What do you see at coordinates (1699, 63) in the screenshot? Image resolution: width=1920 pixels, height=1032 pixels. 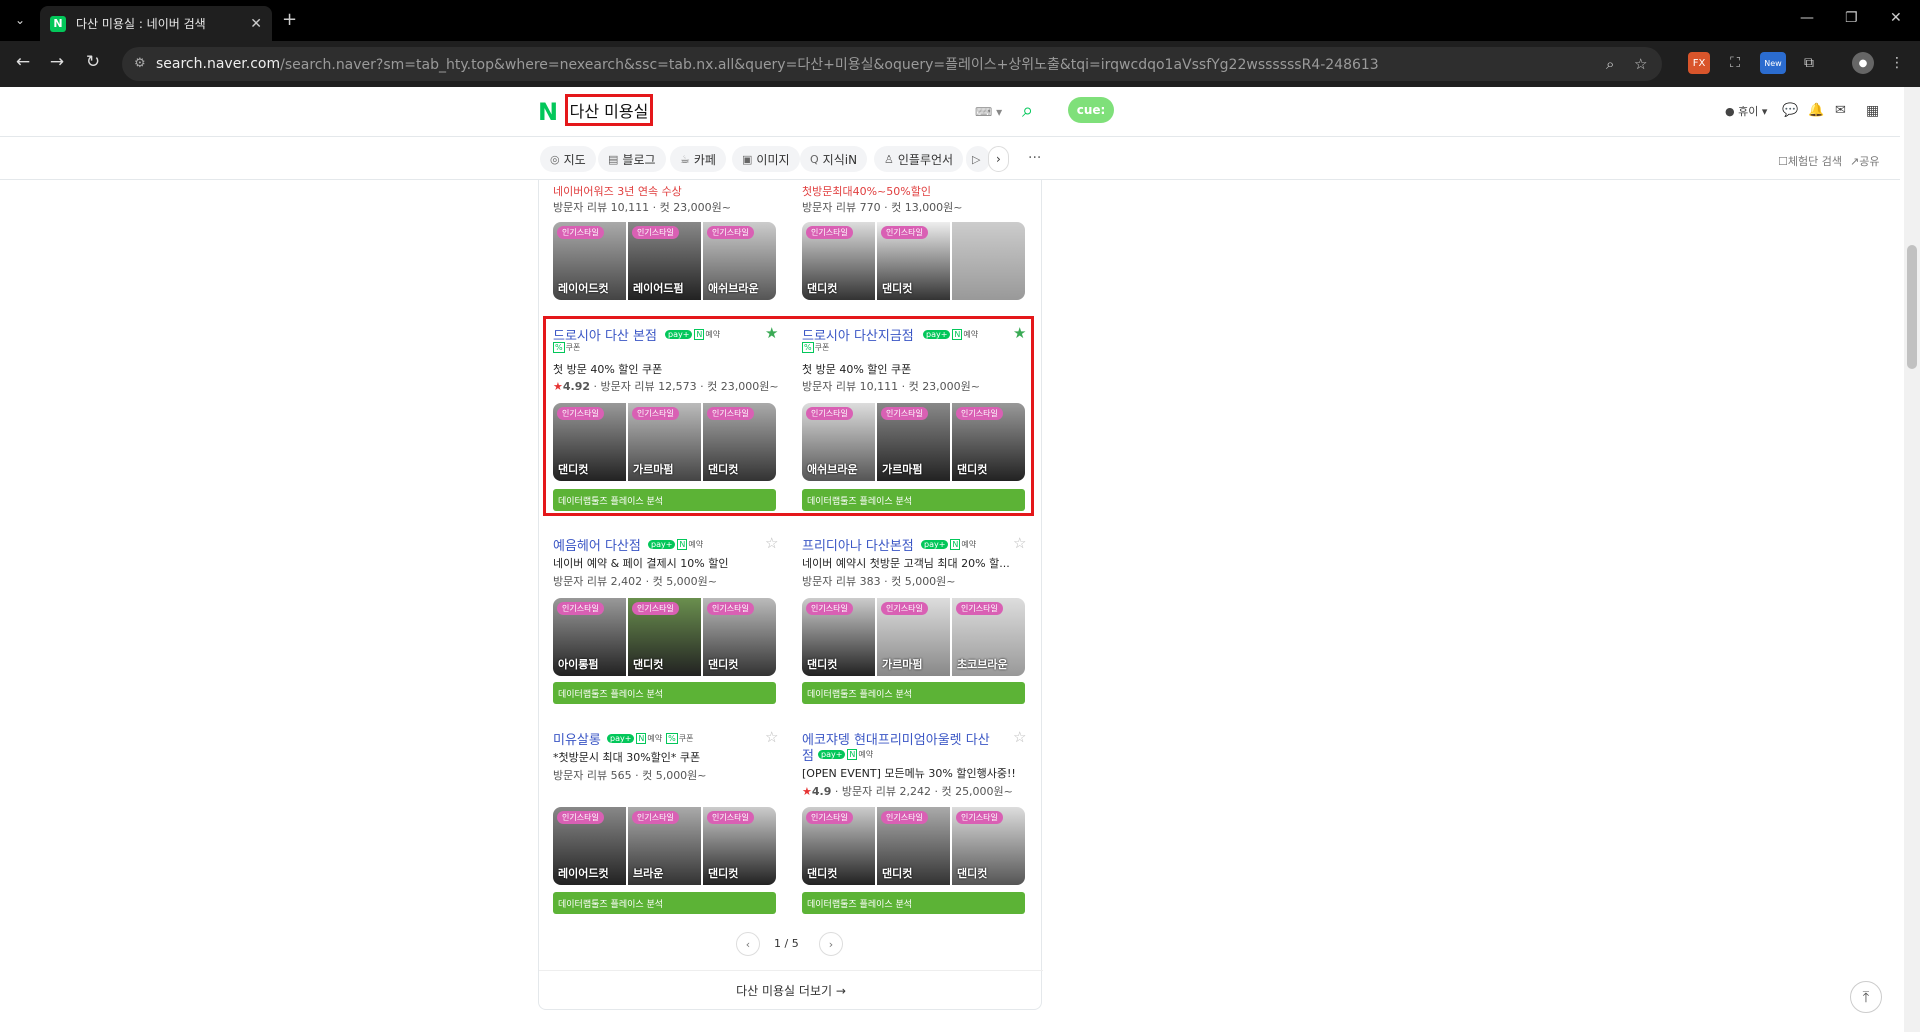 I see `extension-fx-icon: FX` at bounding box center [1699, 63].